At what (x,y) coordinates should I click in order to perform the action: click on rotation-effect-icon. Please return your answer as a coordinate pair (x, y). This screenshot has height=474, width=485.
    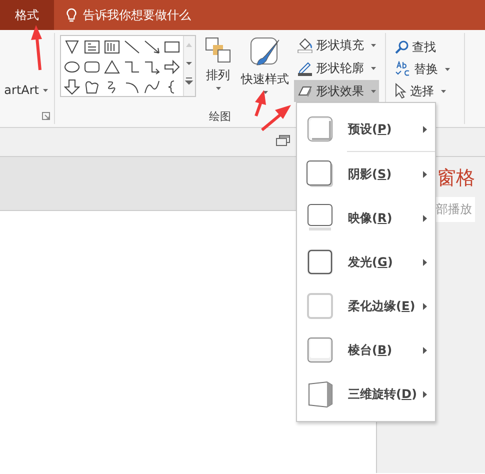
    Looking at the image, I should click on (320, 394).